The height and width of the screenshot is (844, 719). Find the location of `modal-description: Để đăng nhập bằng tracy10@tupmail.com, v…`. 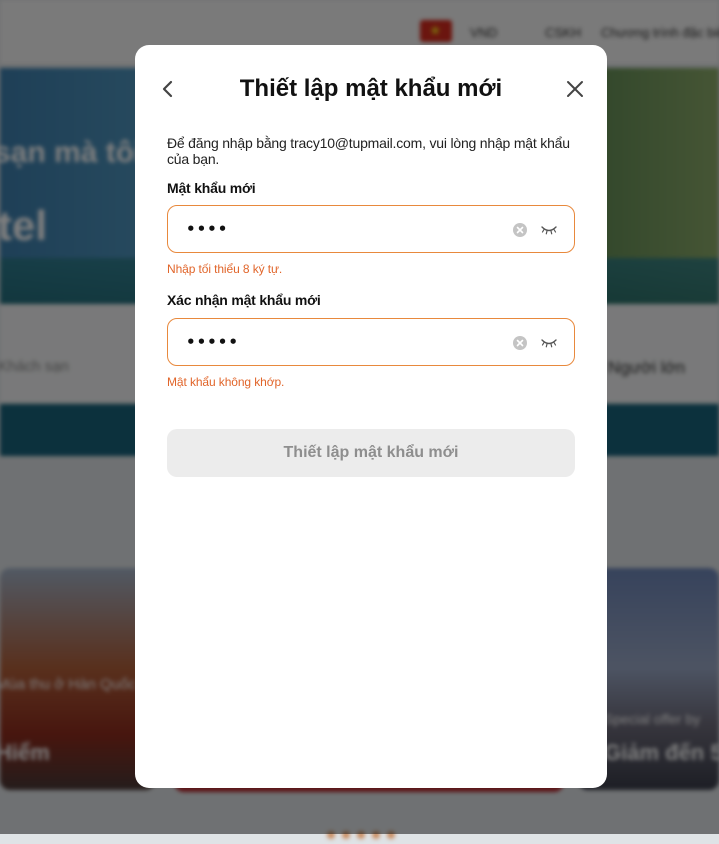

modal-description: Để đăng nhập bằng tracy10@tupmail.com, v… is located at coordinates (368, 151).